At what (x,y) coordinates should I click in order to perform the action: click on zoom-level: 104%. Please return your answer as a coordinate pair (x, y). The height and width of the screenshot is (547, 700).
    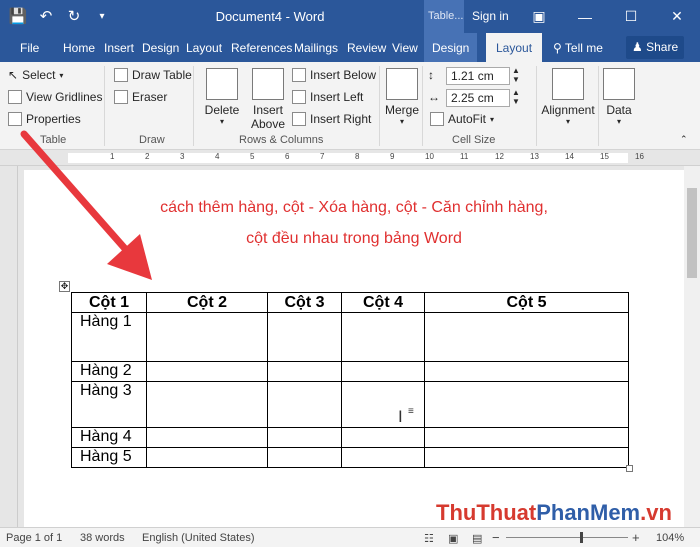
    Looking at the image, I should click on (670, 538).